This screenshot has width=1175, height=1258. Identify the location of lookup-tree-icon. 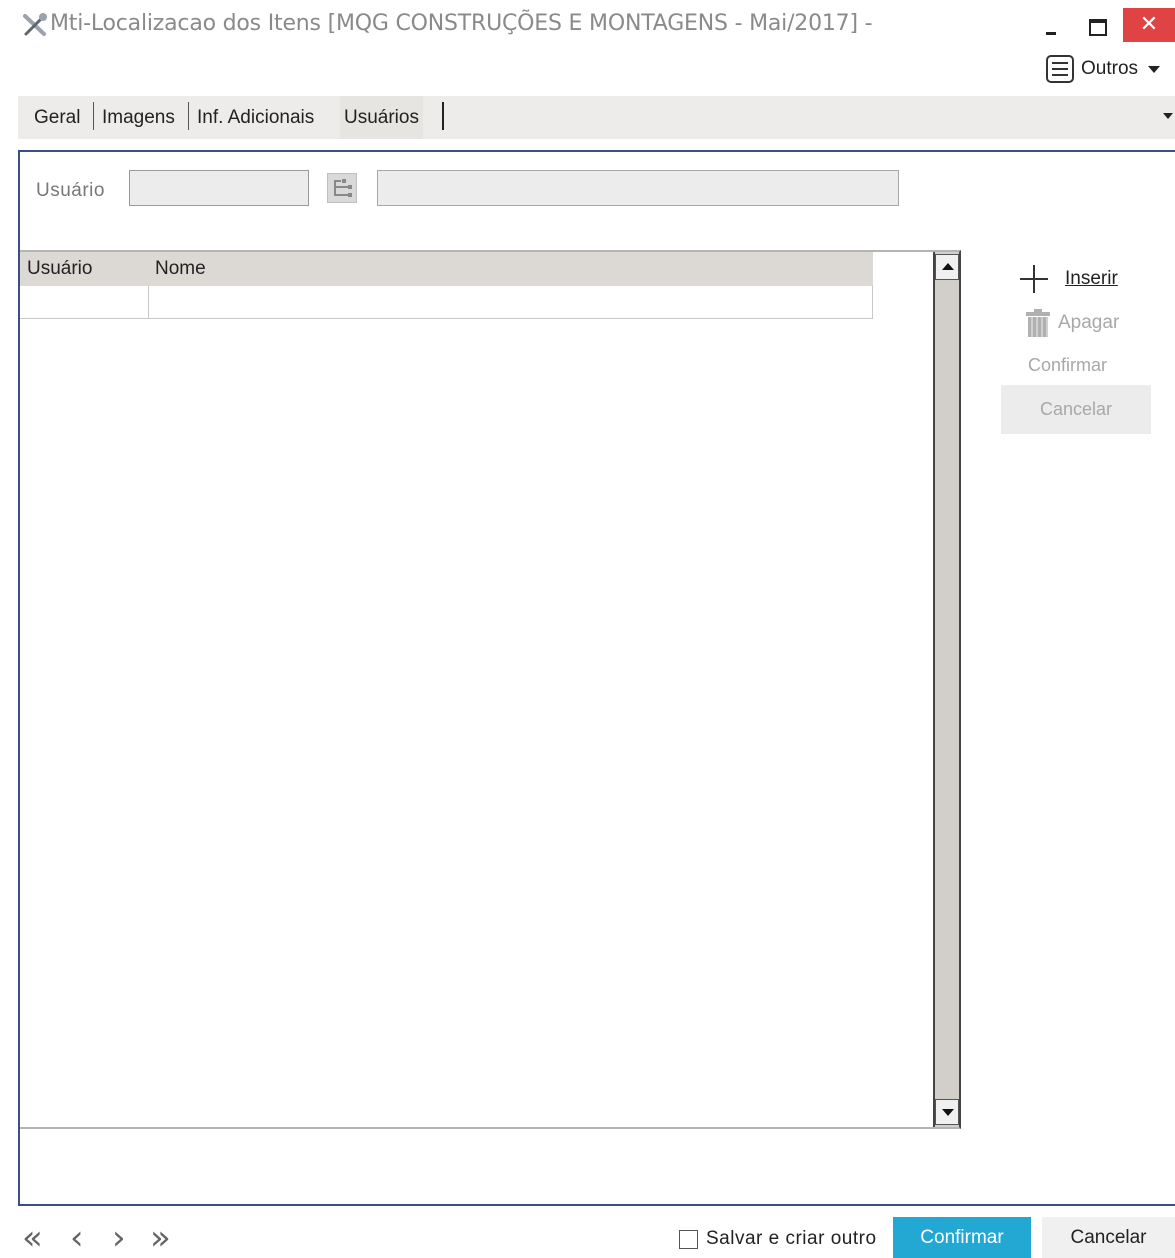
(342, 188).